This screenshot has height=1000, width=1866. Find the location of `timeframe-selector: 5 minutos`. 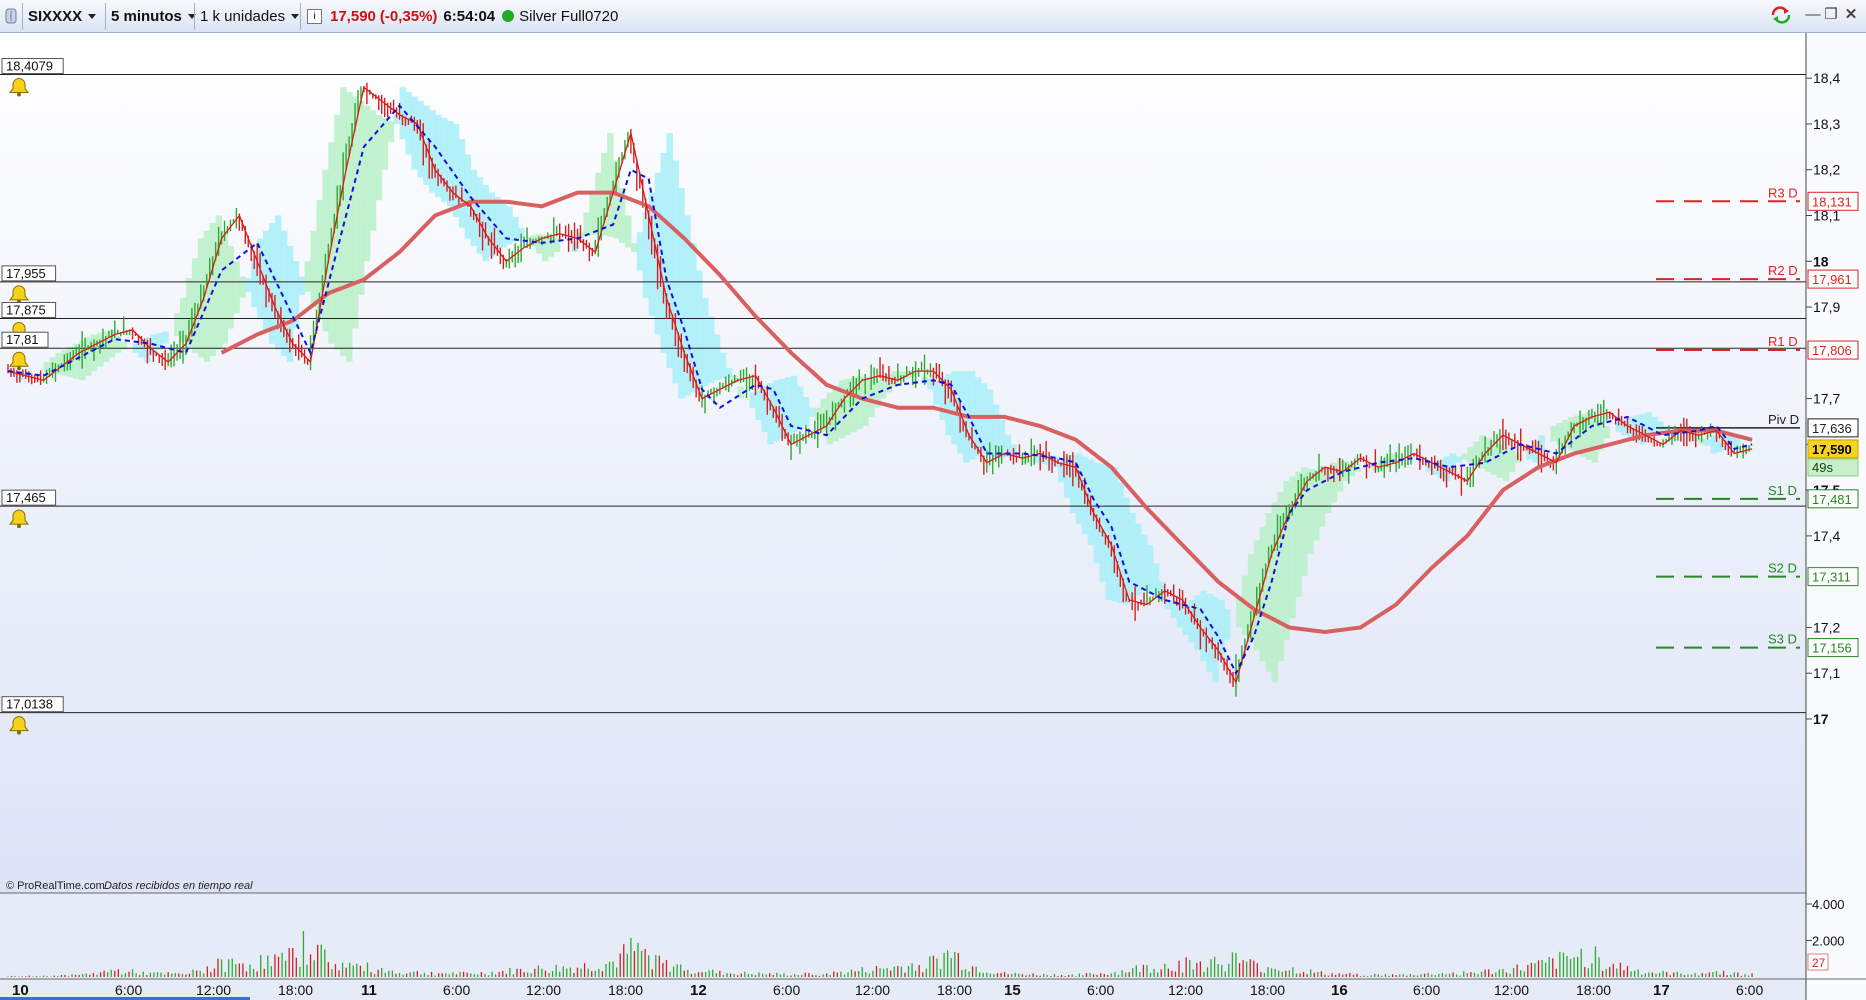

timeframe-selector: 5 minutos is located at coordinates (153, 16).